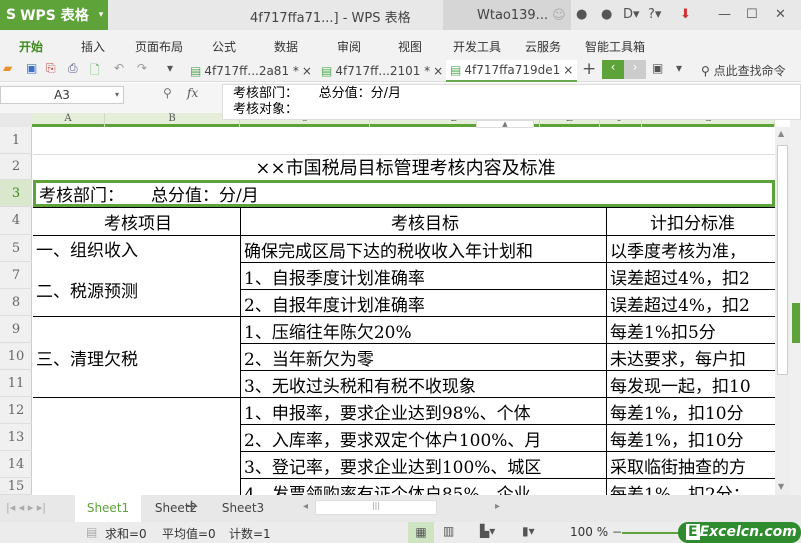 The height and width of the screenshot is (543, 801). I want to click on item-cell: 二、税源预测, so click(136, 289).